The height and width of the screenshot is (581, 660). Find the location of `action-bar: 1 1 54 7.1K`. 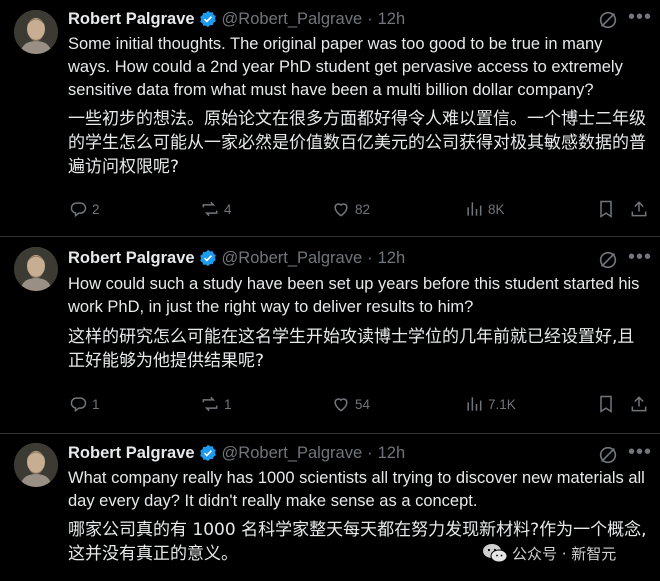

action-bar: 1 1 54 7.1K is located at coordinates (360, 406).